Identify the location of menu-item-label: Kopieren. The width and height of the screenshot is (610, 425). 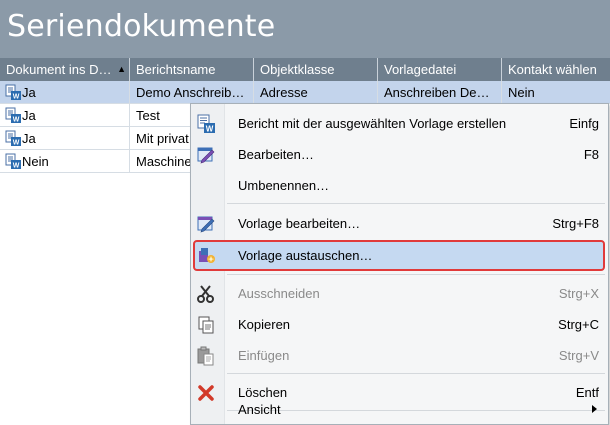
(264, 324).